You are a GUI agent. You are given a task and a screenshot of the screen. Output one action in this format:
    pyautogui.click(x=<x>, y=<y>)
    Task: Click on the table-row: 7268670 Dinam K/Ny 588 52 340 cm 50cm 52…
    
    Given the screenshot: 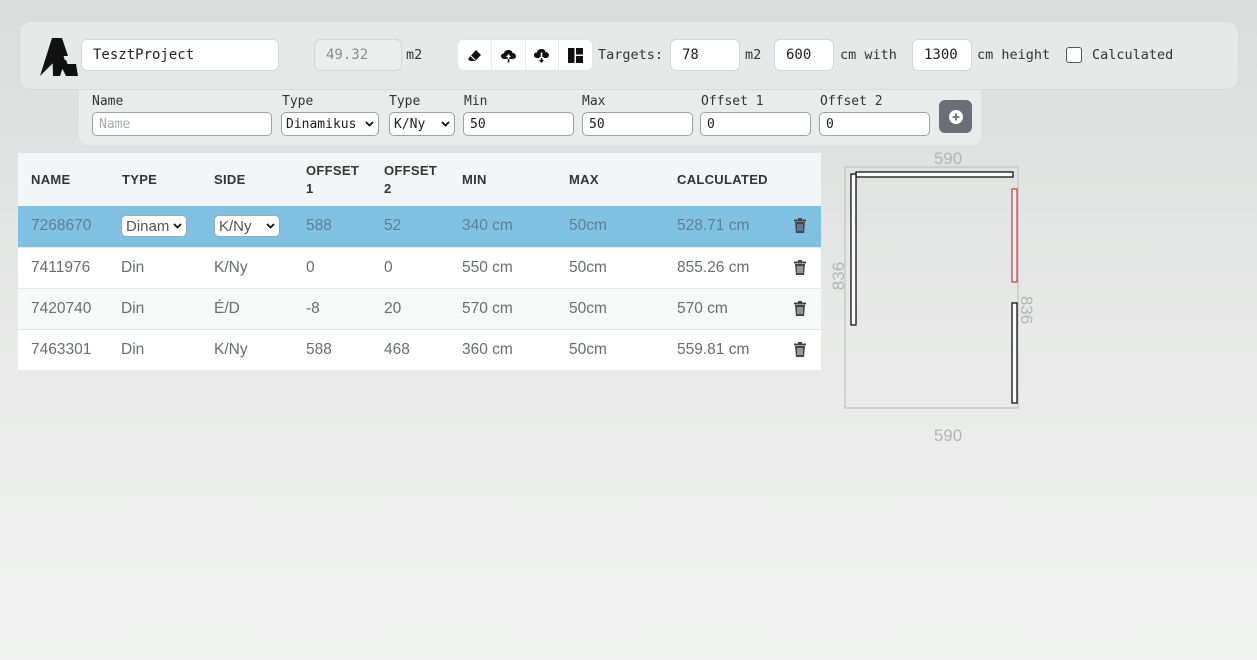 What is the action you would take?
    pyautogui.click(x=419, y=226)
    